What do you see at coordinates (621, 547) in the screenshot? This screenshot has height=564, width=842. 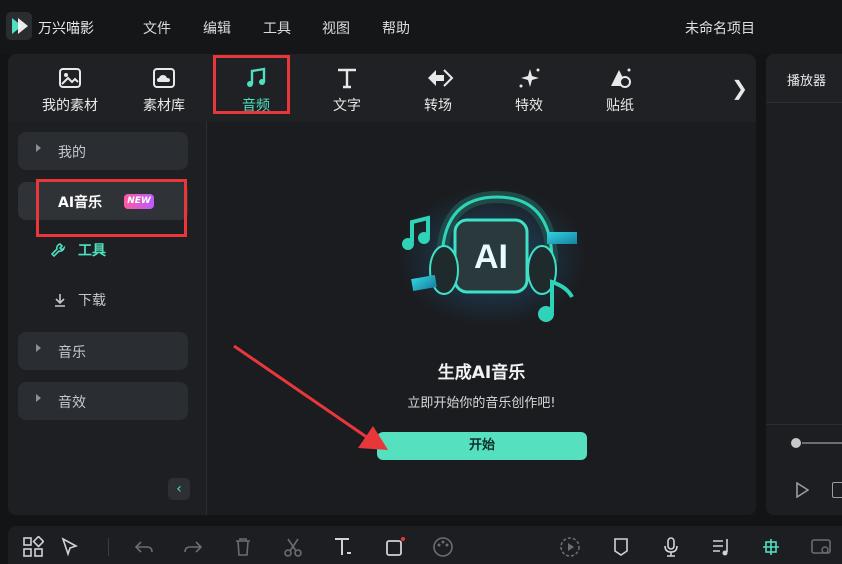 I see `marker-icon` at bounding box center [621, 547].